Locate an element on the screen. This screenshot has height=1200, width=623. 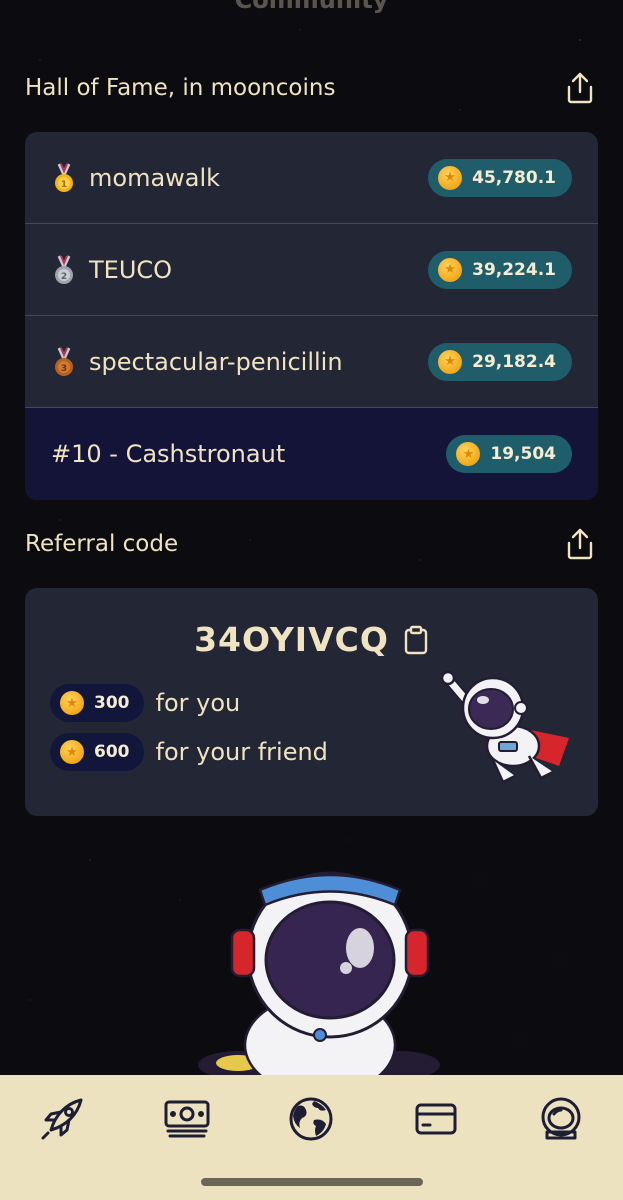
coin-amount: 45,780.1 is located at coordinates (514, 177).